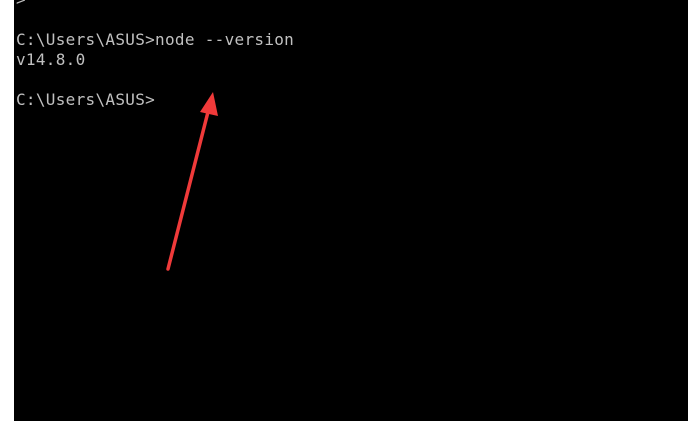 The image size is (688, 421). I want to click on output-line: v14.8.0, so click(51, 59).